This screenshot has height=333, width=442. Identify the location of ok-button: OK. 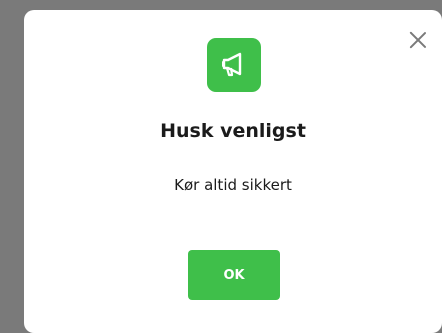
(234, 275).